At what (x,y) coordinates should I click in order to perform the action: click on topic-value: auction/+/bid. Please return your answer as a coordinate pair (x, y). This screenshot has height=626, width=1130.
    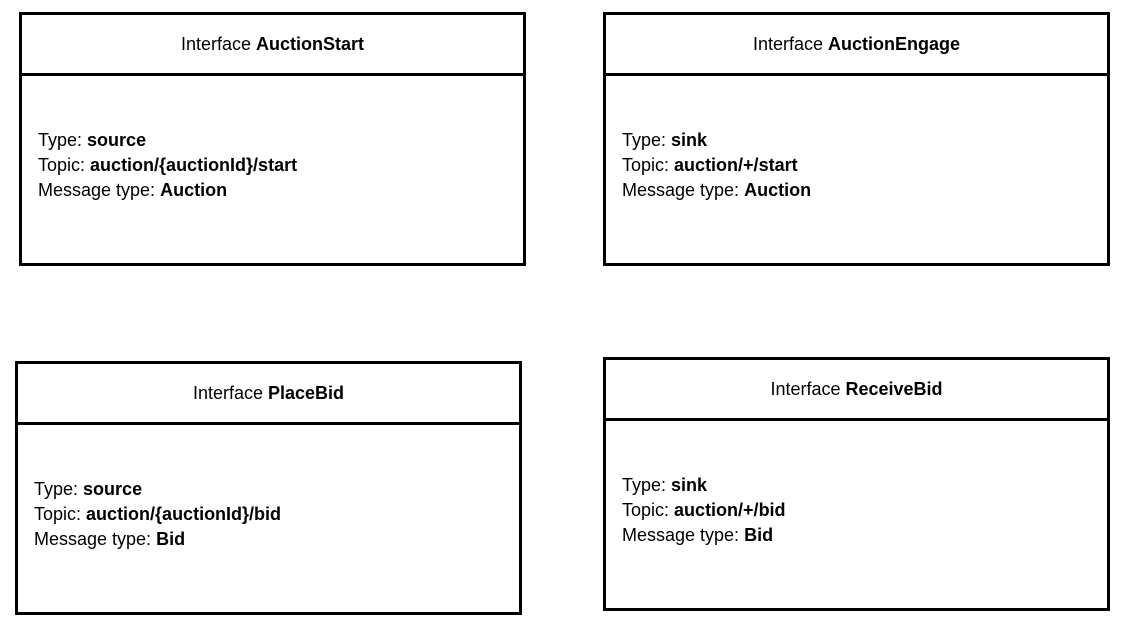
    Looking at the image, I should click on (730, 510).